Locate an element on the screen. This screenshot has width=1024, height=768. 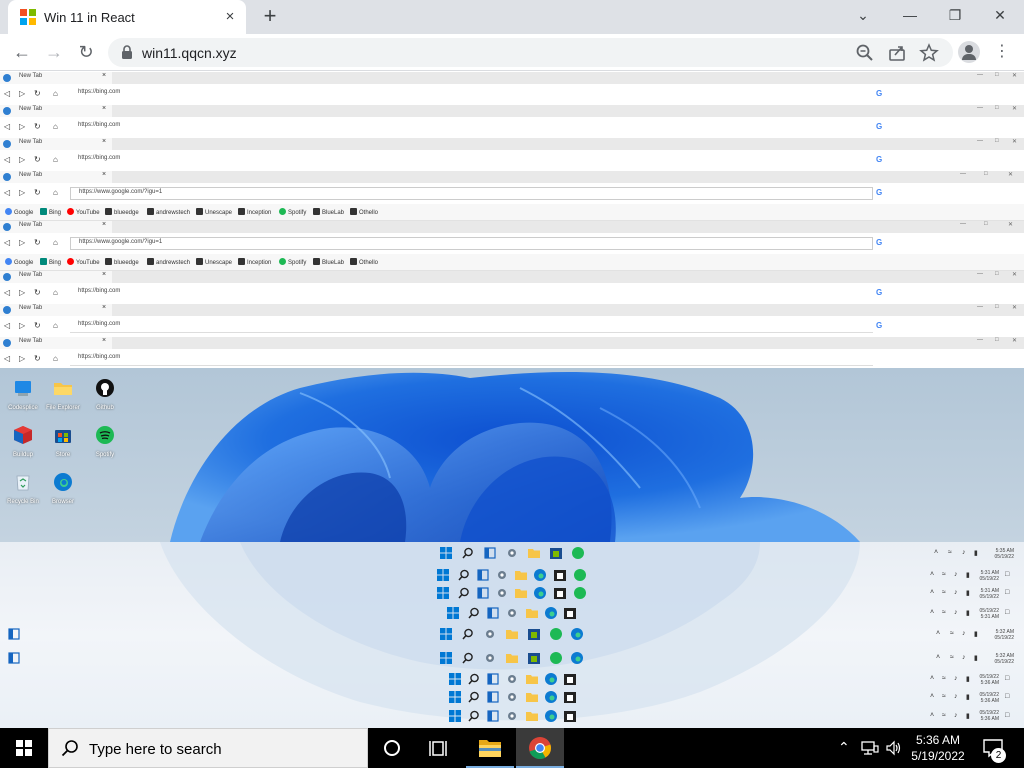
tray-chevron-icon: ⌃ is located at coordinates (844, 747).